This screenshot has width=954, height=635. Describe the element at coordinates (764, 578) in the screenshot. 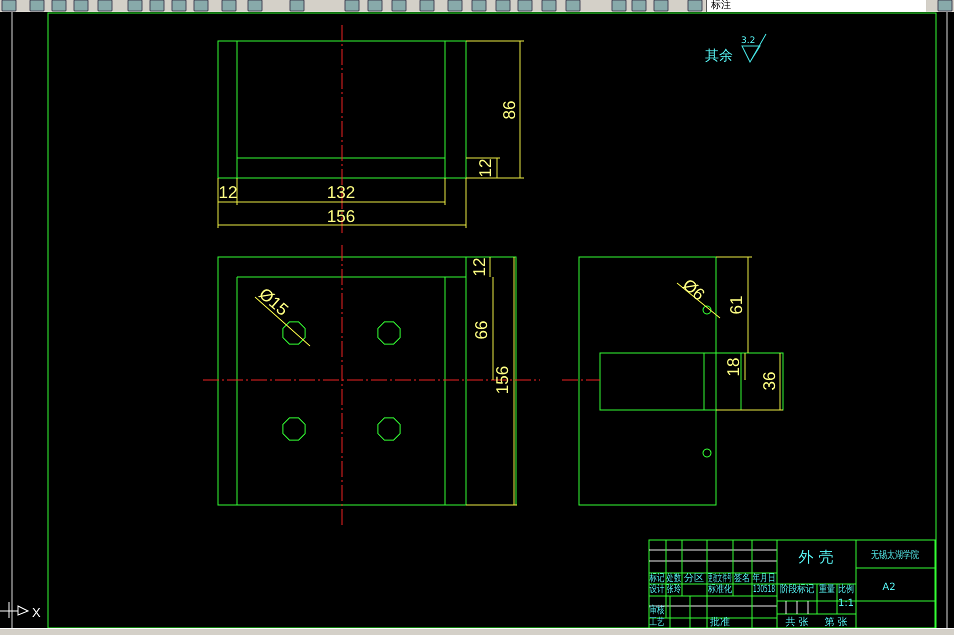

I see `title-block-label: 年月日` at that location.